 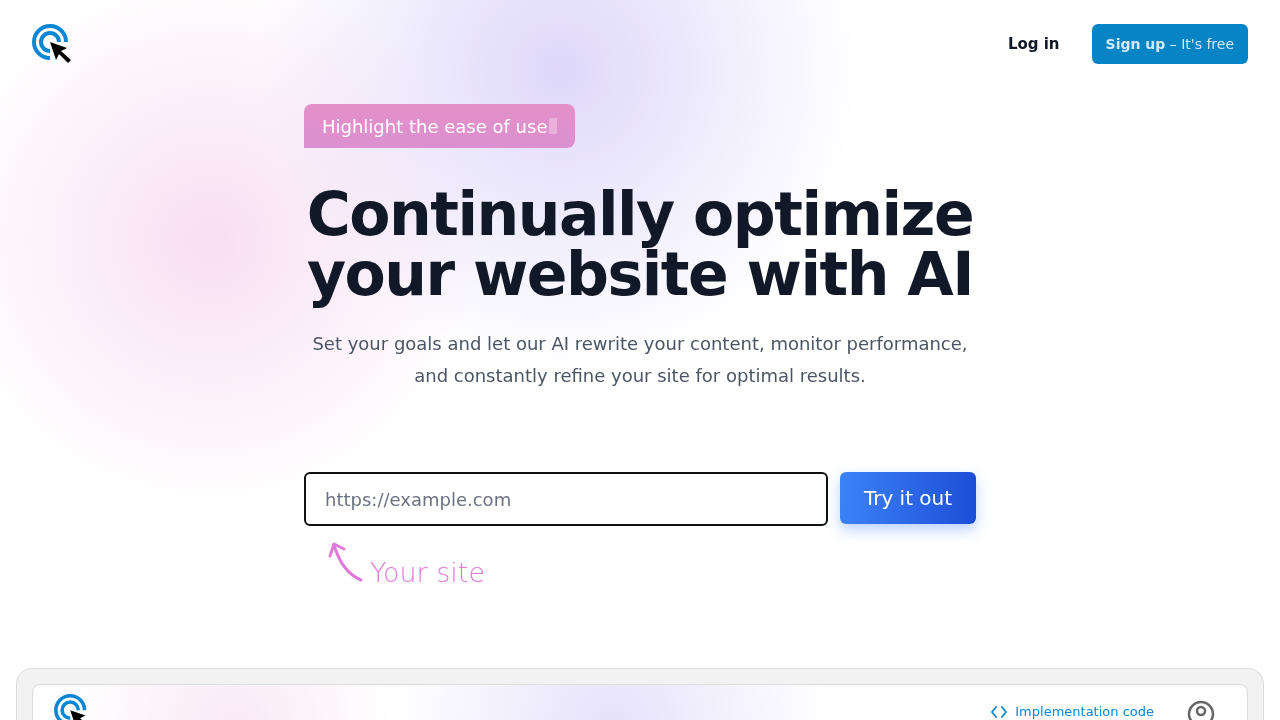 I want to click on implementation-code-link: Implementation code, so click(x=1072, y=712).